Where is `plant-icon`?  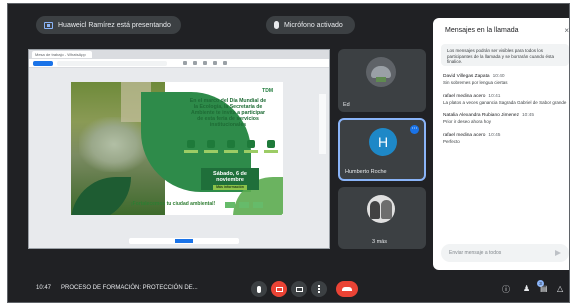
plant-icon is located at coordinates (271, 148).